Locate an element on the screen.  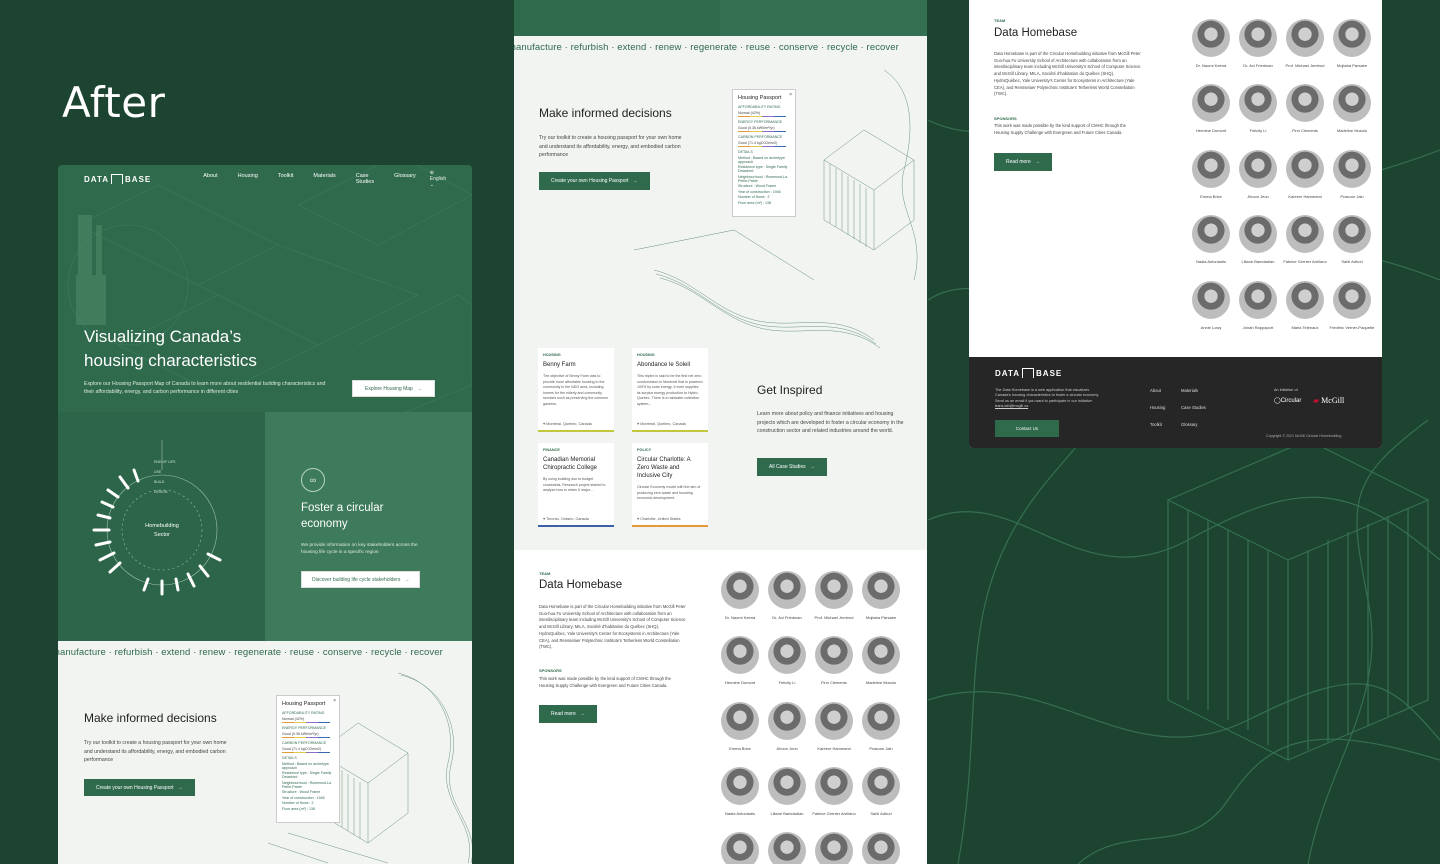
team-member: Emma Brice is located at coordinates (740, 727).